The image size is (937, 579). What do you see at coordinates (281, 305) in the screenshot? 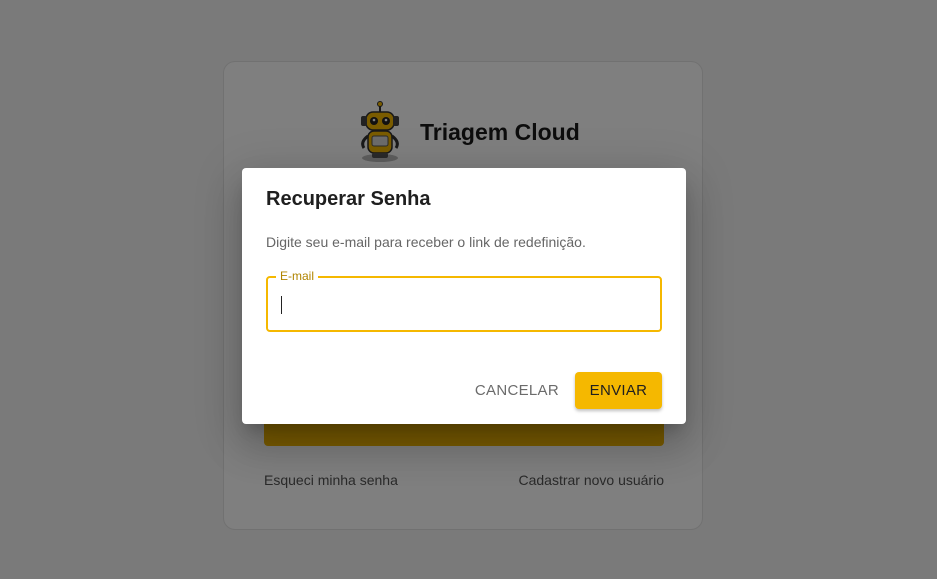
I see `text-cursor` at bounding box center [281, 305].